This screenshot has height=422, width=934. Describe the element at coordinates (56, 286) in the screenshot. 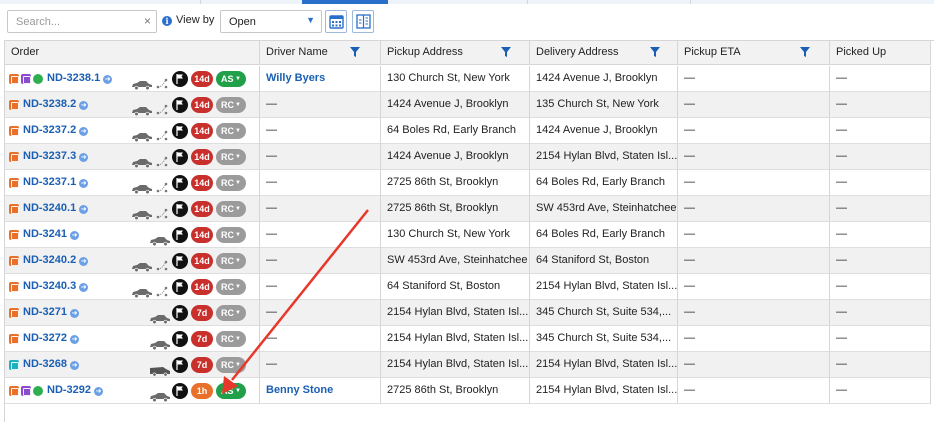

I see `order-link: ND-3240.3 ➜` at that location.